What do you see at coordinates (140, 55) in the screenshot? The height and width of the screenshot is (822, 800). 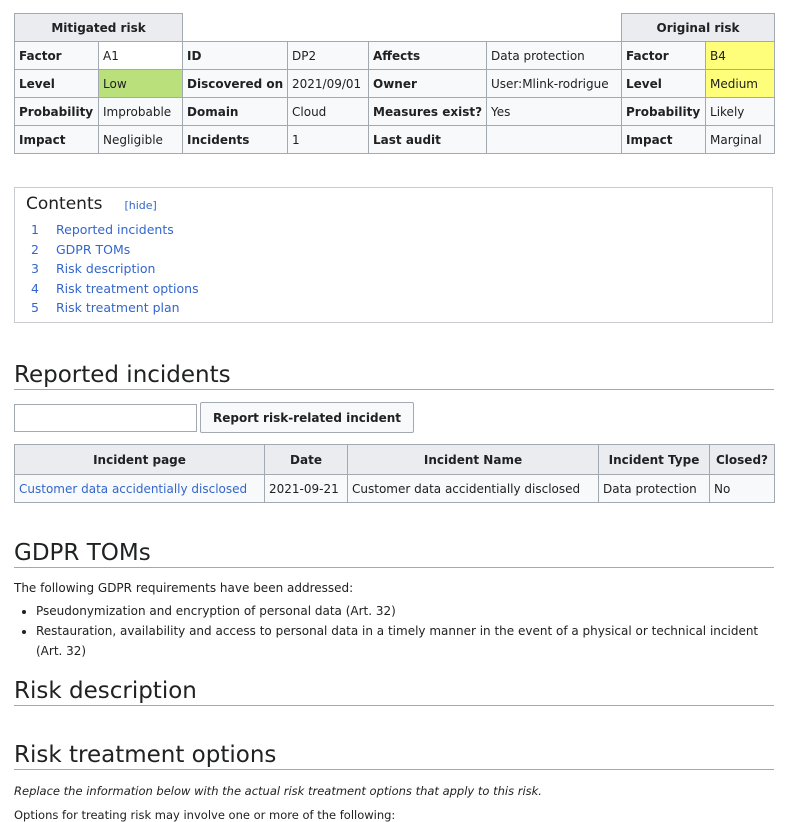 I see `mitigated-factor-value: A1` at bounding box center [140, 55].